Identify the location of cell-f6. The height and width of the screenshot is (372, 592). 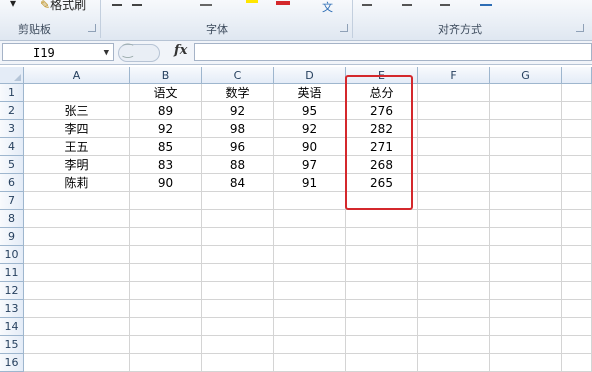
(454, 183).